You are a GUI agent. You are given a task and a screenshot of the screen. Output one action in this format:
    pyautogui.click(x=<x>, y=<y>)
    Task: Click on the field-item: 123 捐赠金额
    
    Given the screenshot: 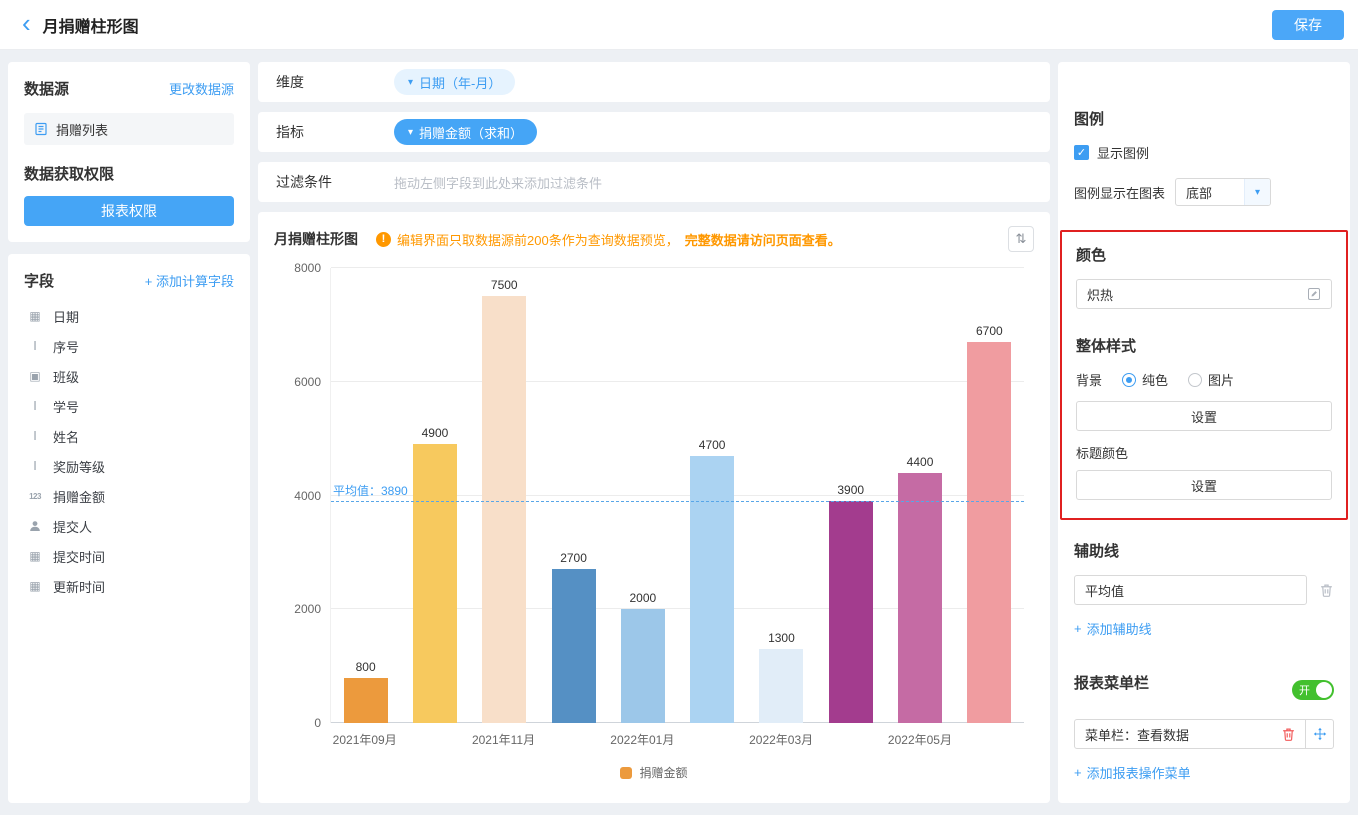 What is the action you would take?
    pyautogui.click(x=129, y=496)
    